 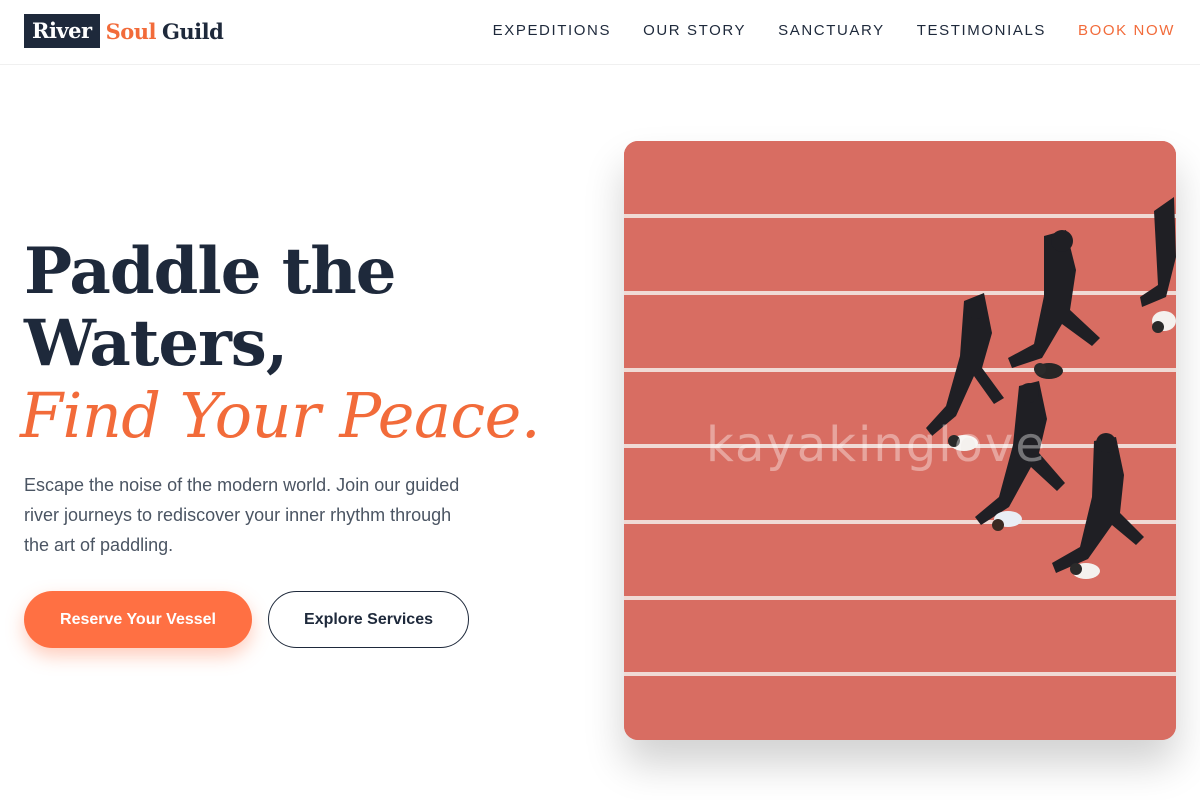 I want to click on nav-item-testimonials: TESTIMONIALS, so click(x=981, y=31).